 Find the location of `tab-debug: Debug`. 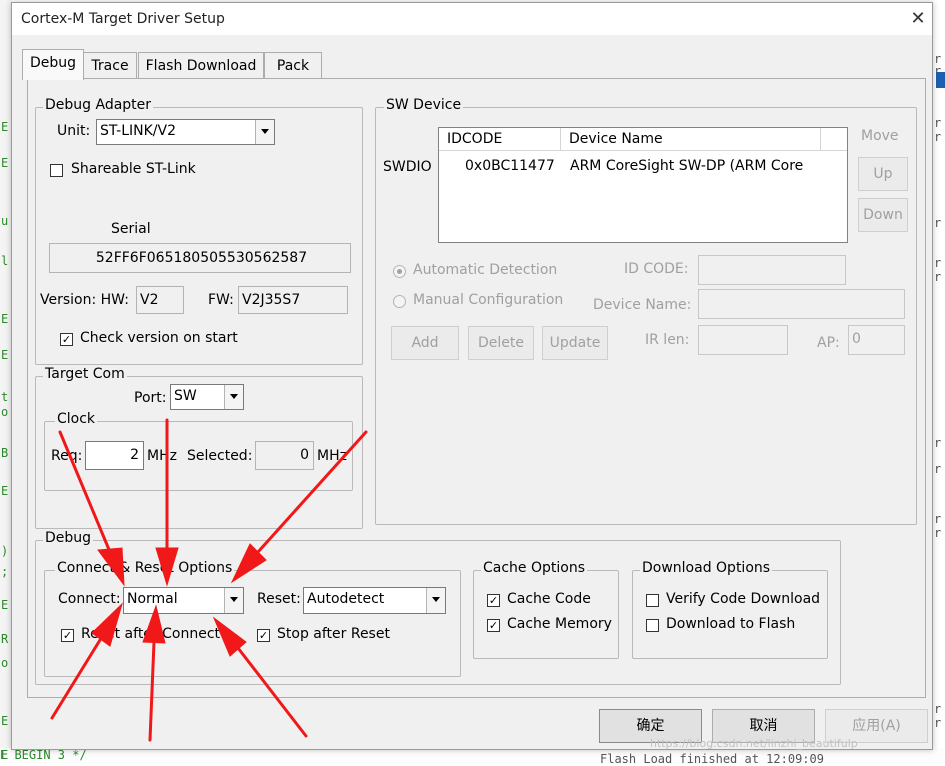

tab-debug: Debug is located at coordinates (53, 64).